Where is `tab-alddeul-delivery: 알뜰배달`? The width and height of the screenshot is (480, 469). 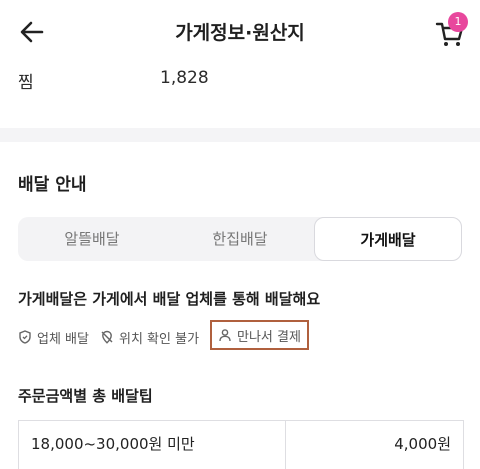
tab-alddeul-delivery: 알뜰배달 is located at coordinates (92, 239).